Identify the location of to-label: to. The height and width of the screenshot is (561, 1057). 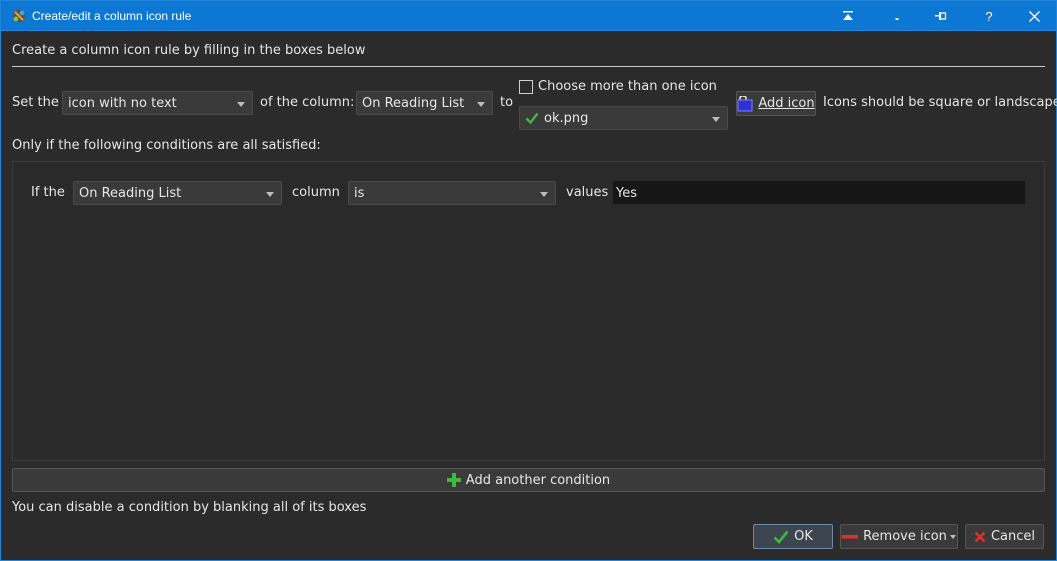
(507, 102).